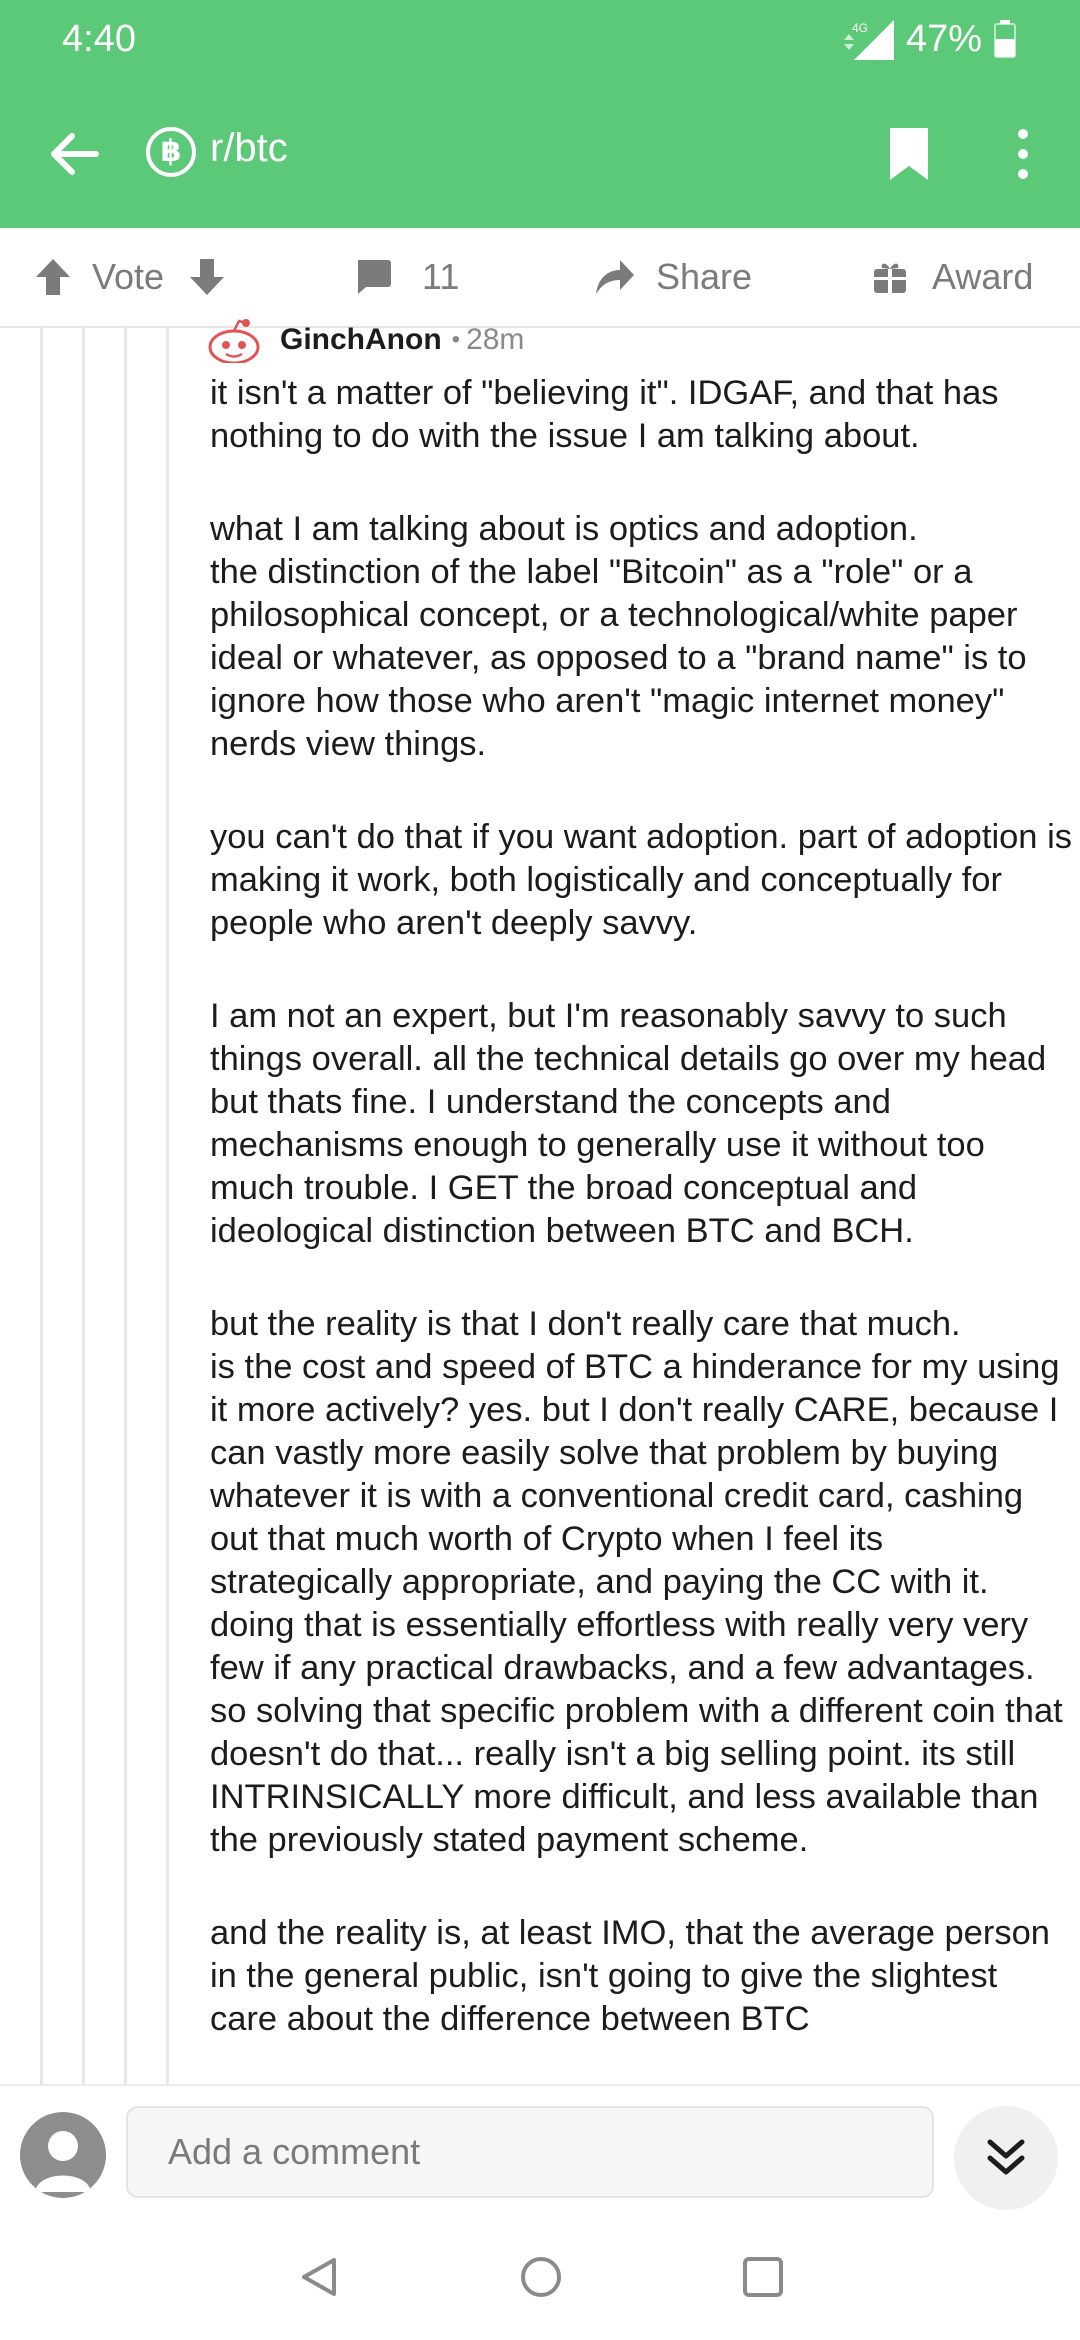  I want to click on comment-header: GinchAnon • 28m, so click(365, 340).